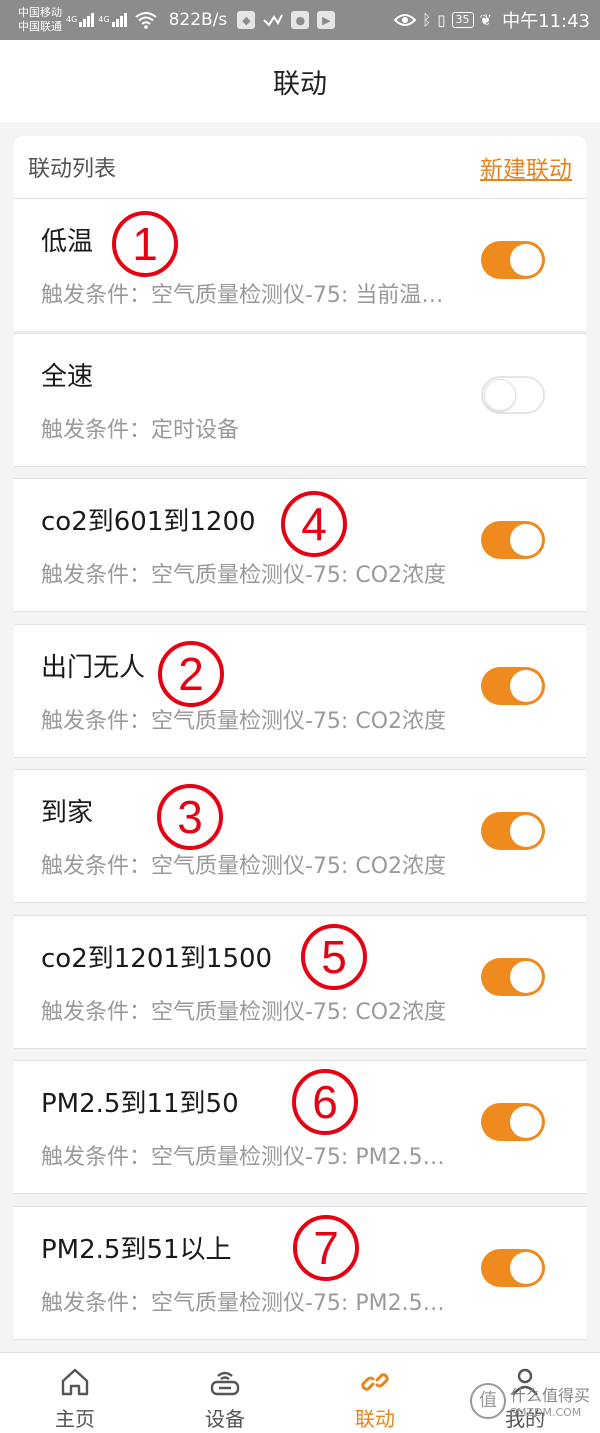  What do you see at coordinates (112, 20) in the screenshot?
I see `signal-icon-2: 4G` at bounding box center [112, 20].